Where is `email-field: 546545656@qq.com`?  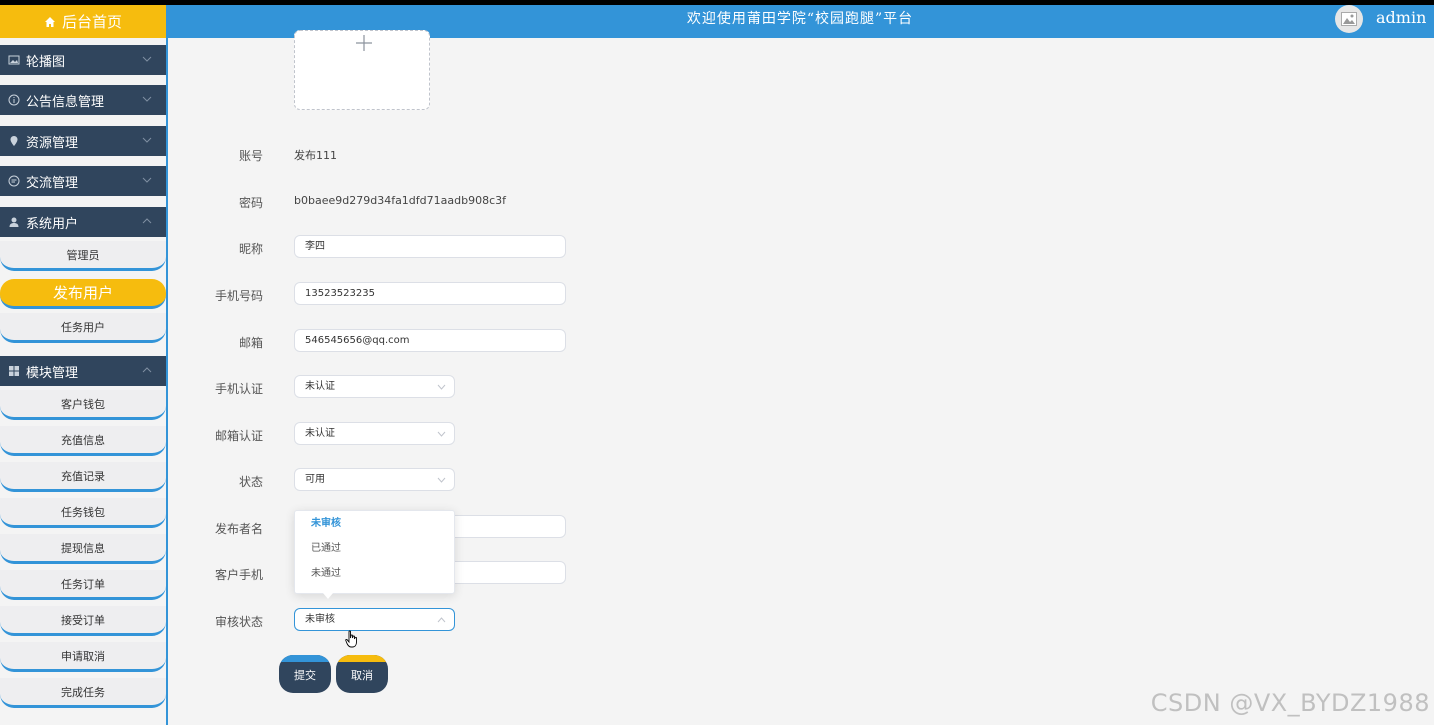 email-field: 546545656@qq.com is located at coordinates (430, 340).